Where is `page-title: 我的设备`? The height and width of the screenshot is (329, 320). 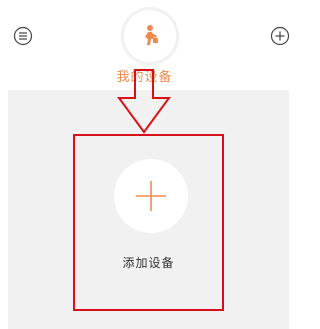 page-title: 我的设备 is located at coordinates (144, 77).